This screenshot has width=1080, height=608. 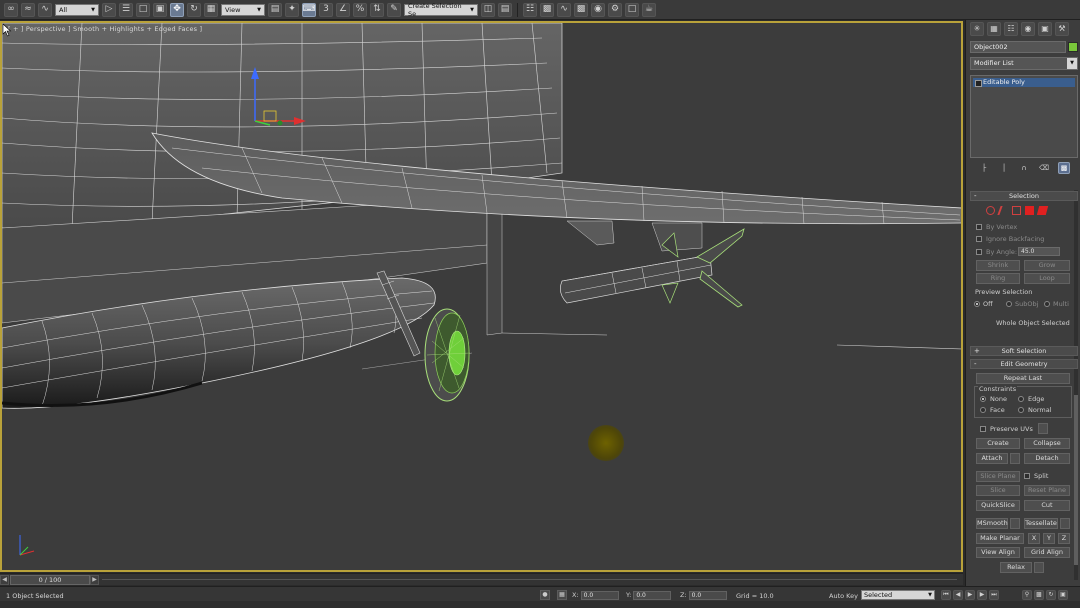 What do you see at coordinates (998, 265) in the screenshot?
I see `shrink-button: Shrink` at bounding box center [998, 265].